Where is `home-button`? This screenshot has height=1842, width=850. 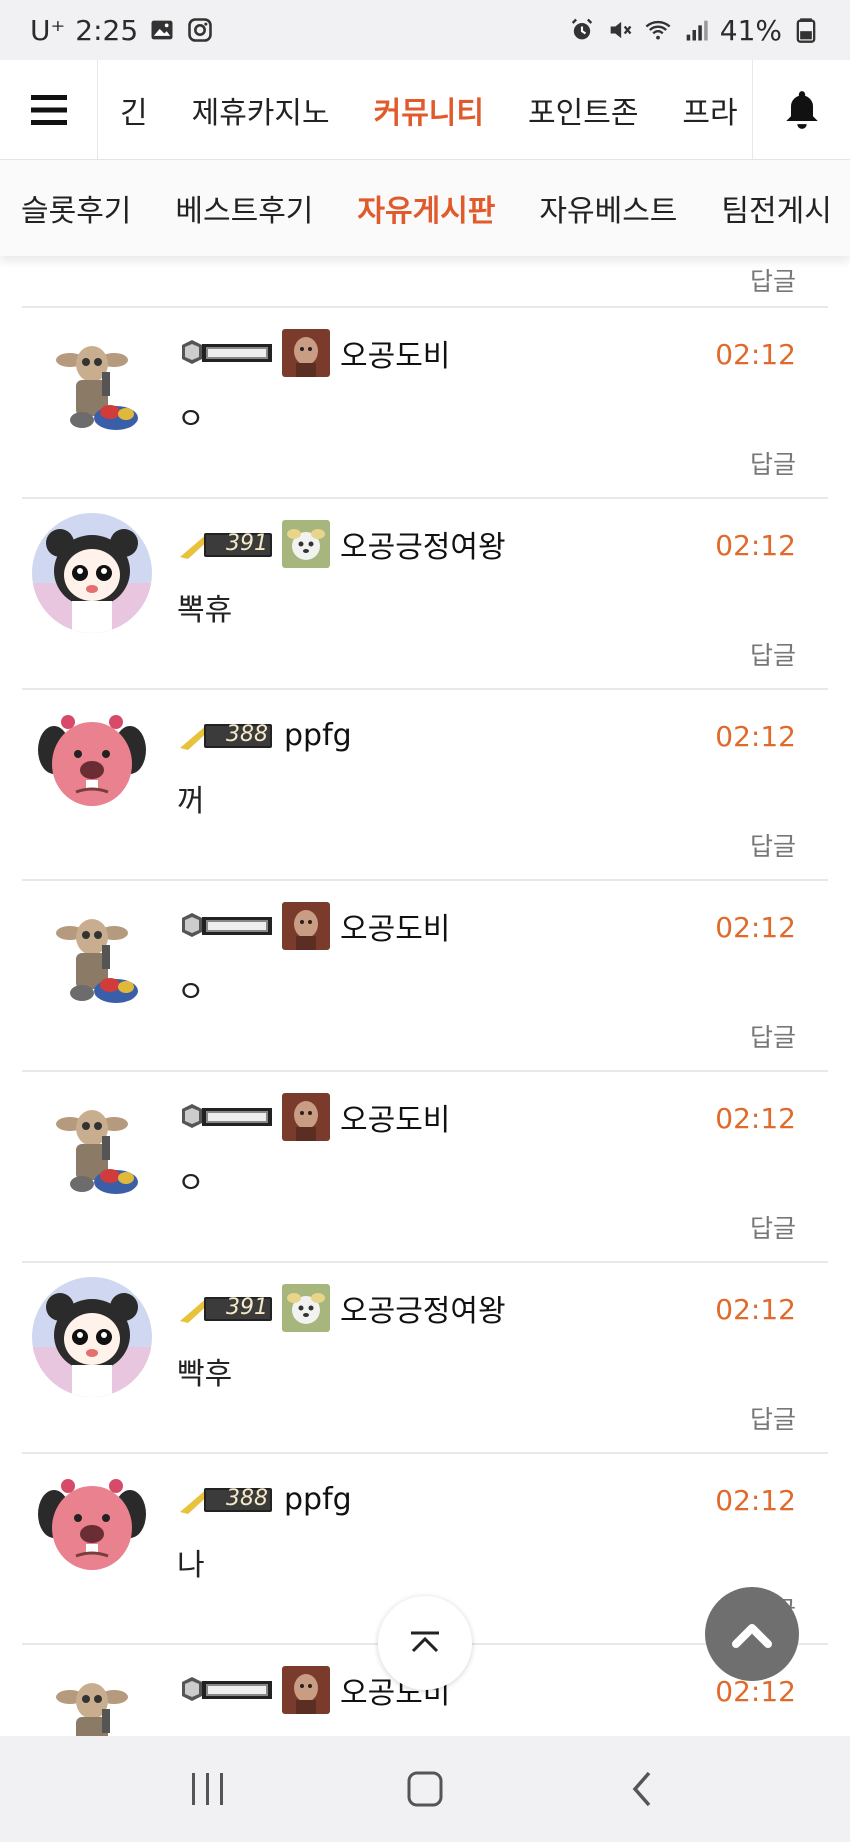
home-button is located at coordinates (425, 1789).